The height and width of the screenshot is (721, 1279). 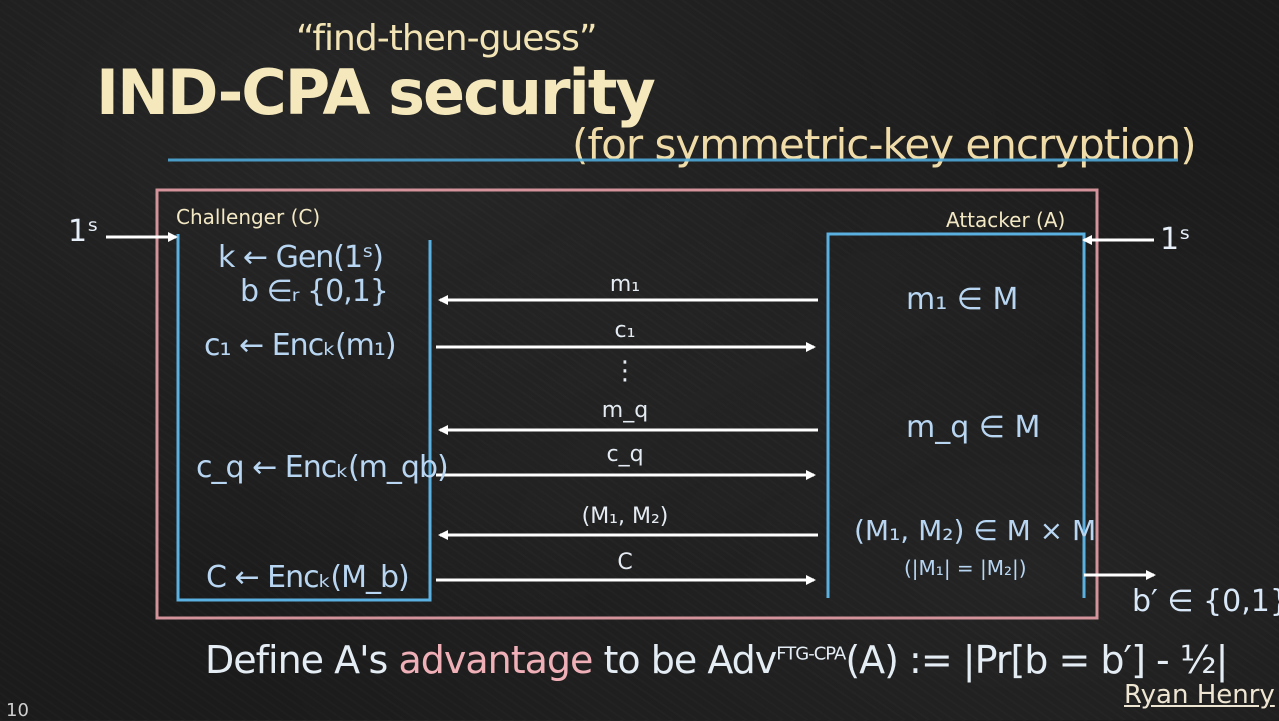 What do you see at coordinates (625, 410) in the screenshot?
I see `message-mq: m_q` at bounding box center [625, 410].